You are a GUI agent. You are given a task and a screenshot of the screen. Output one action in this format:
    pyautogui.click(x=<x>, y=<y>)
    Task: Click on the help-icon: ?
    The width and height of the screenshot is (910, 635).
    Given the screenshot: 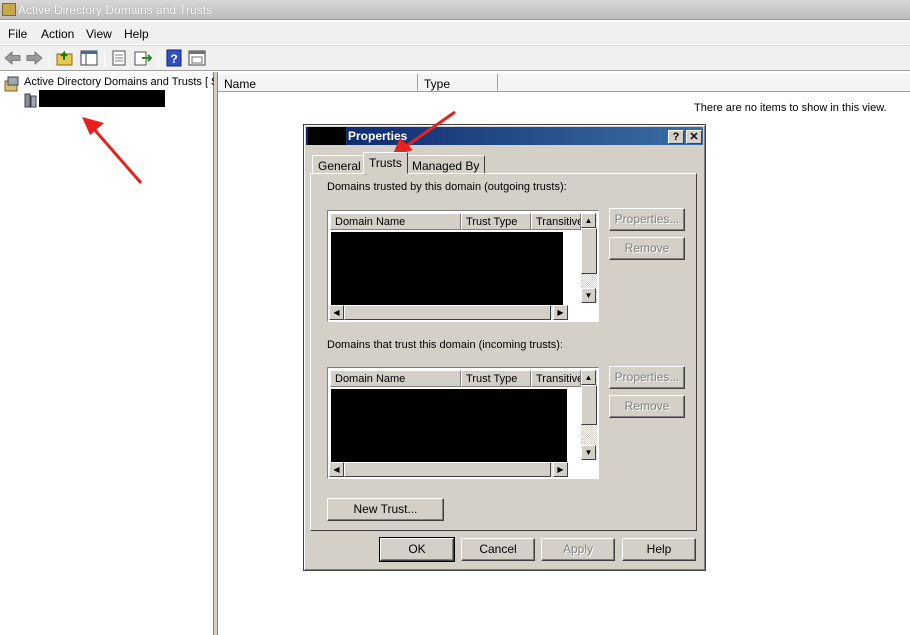 What is the action you would take?
    pyautogui.click(x=174, y=58)
    